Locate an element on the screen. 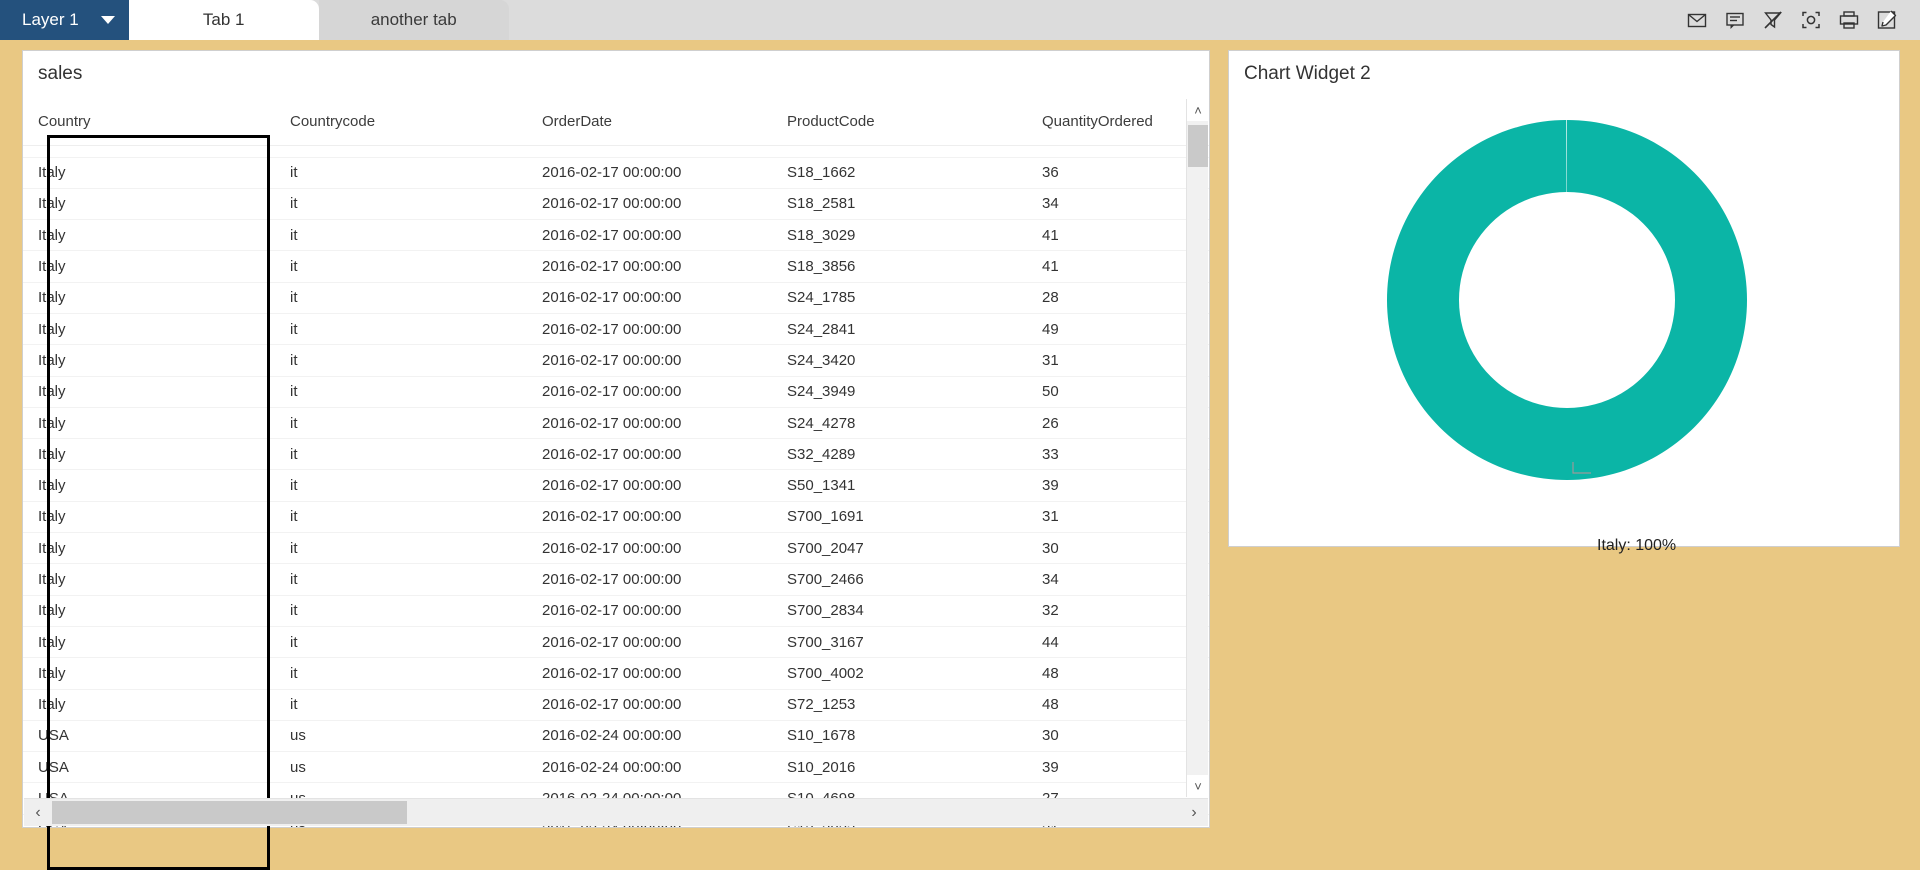 This screenshot has height=870, width=1920. edit-icon is located at coordinates (1887, 20).